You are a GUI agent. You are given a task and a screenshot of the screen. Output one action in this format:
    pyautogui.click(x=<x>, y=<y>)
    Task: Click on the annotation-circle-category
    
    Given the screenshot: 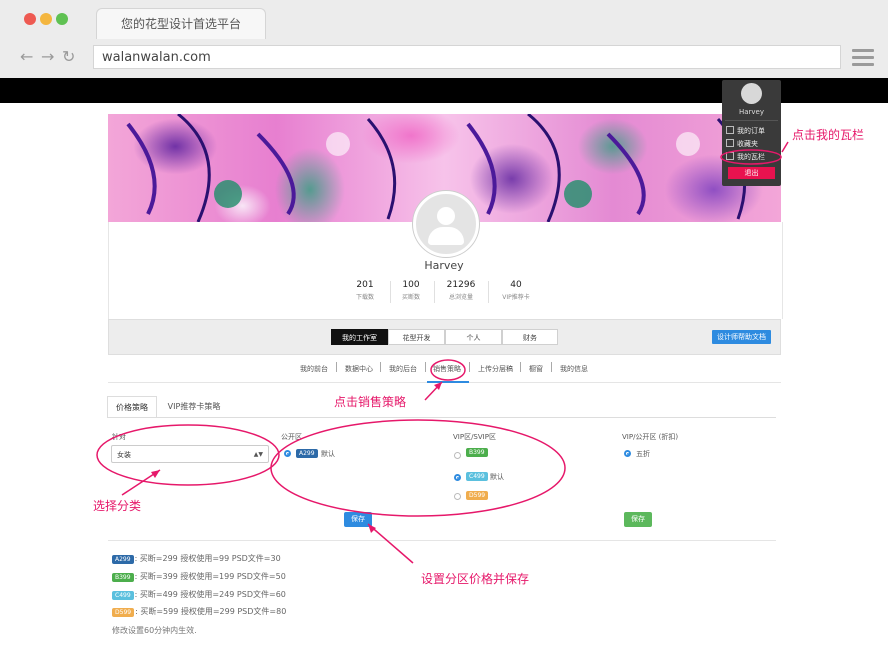 What is the action you would take?
    pyautogui.click(x=188, y=455)
    